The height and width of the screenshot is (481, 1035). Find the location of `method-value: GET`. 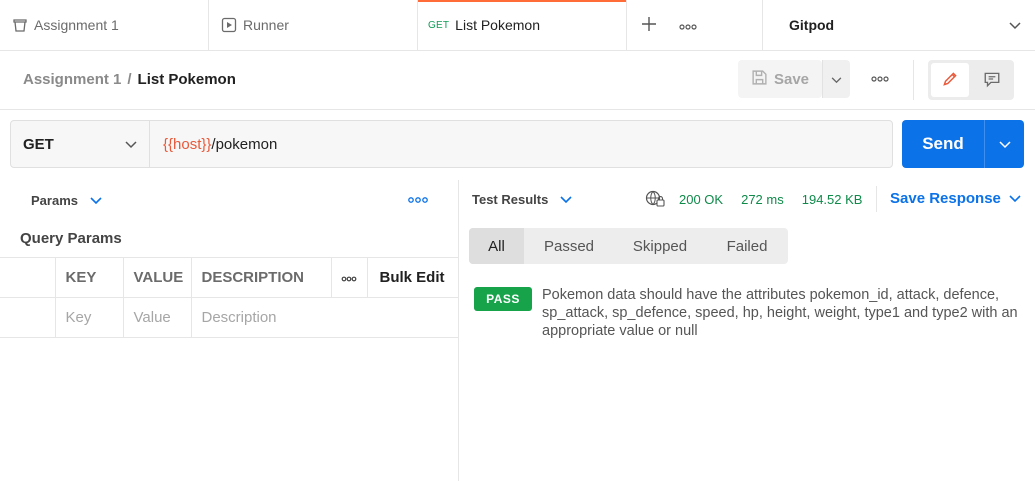

method-value: GET is located at coordinates (38, 144).